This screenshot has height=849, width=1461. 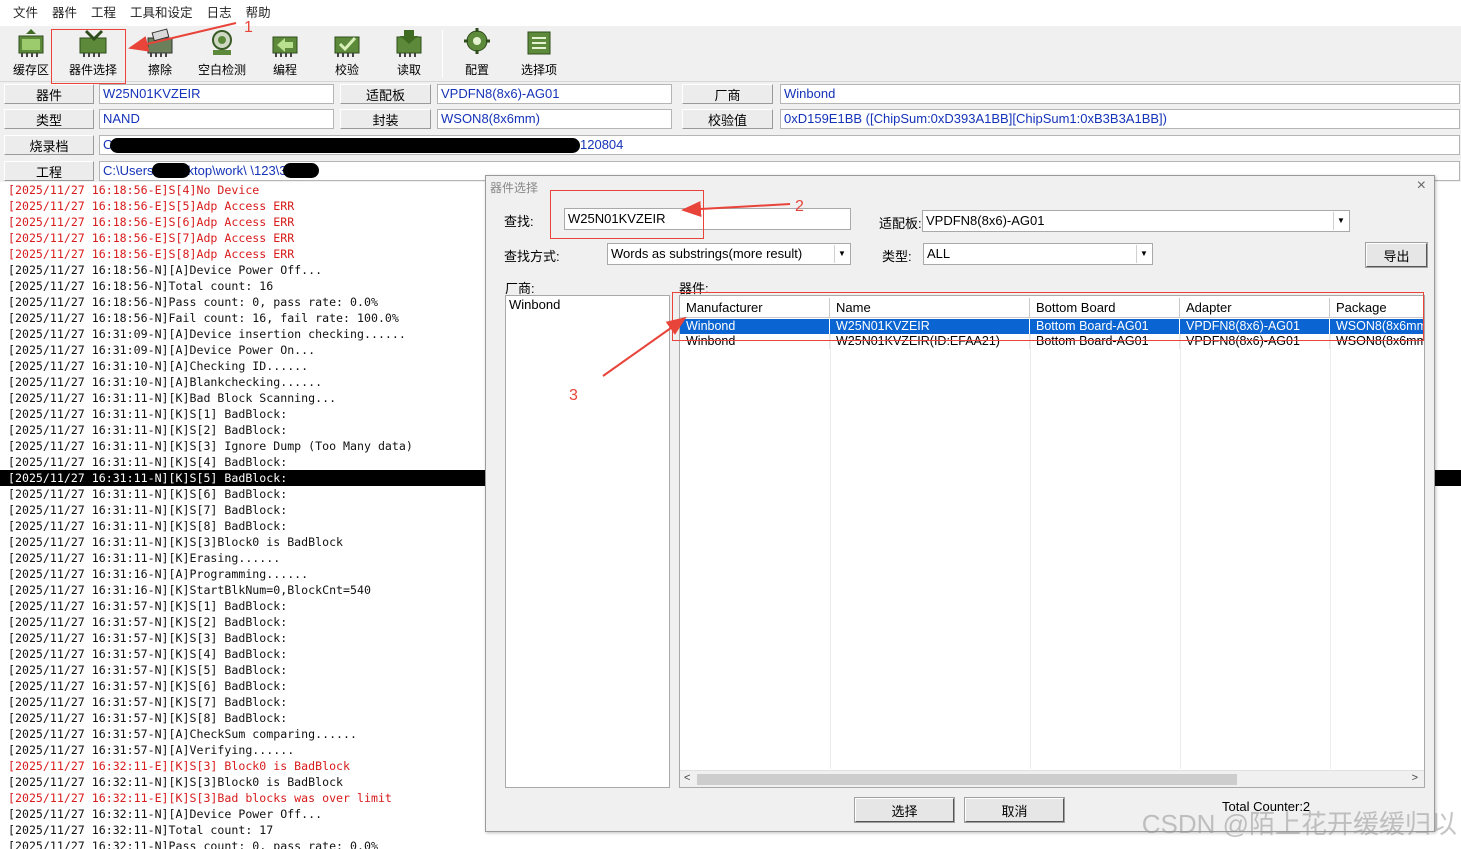 I want to click on search-mode-select: Words as substrings(more result) ▼, so click(x=729, y=254).